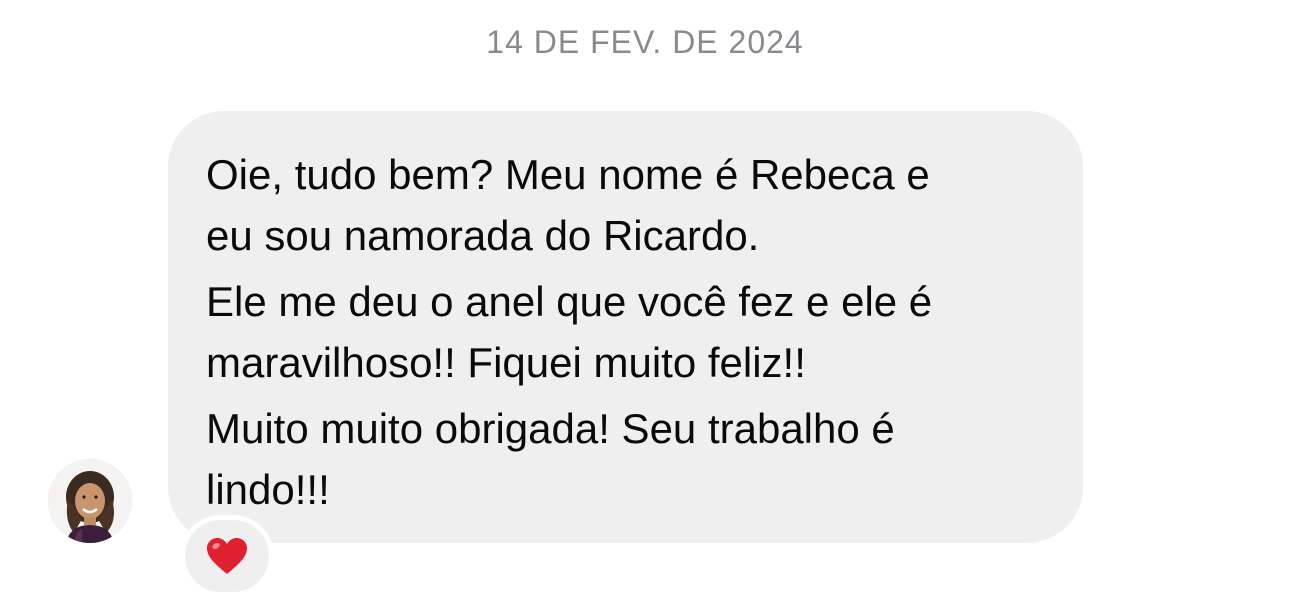 The width and height of the screenshot is (1290, 614). What do you see at coordinates (645, 42) in the screenshot?
I see `date-separator: 14 DE FEV. DE 2024` at bounding box center [645, 42].